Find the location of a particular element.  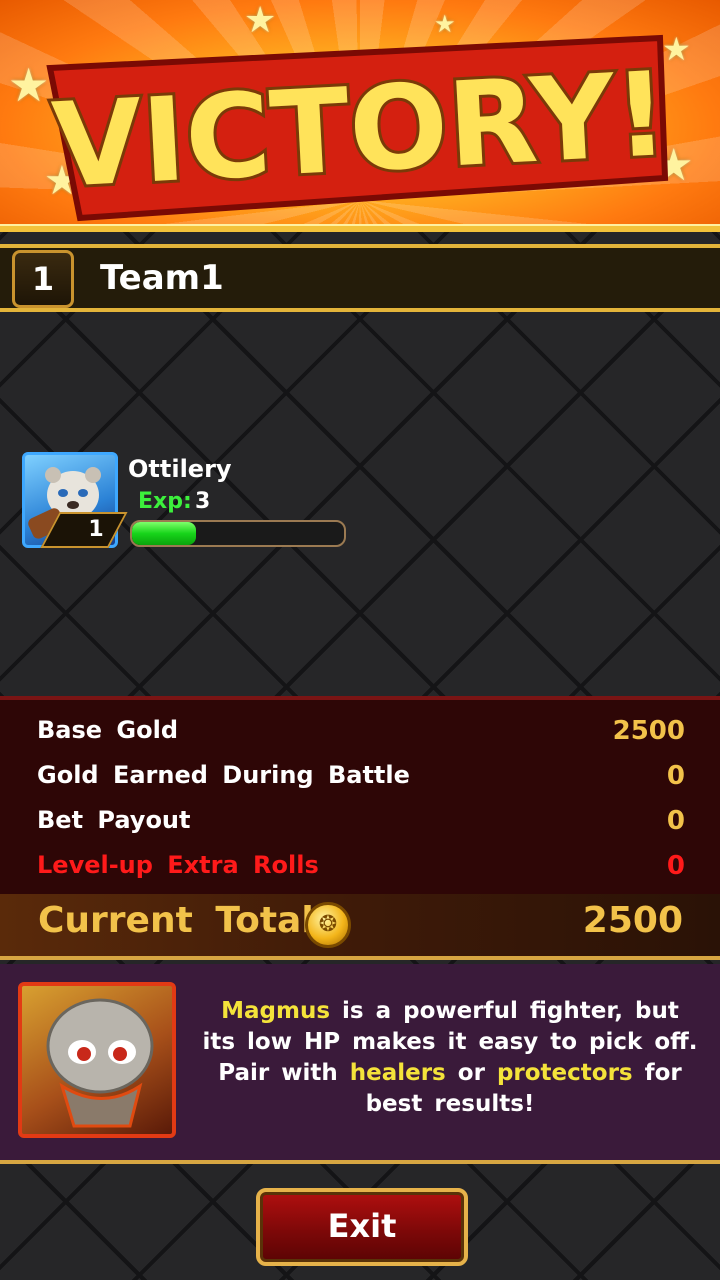

reward-row-battle-gold: Gold Earned During Battle 0 is located at coordinates (361, 781).